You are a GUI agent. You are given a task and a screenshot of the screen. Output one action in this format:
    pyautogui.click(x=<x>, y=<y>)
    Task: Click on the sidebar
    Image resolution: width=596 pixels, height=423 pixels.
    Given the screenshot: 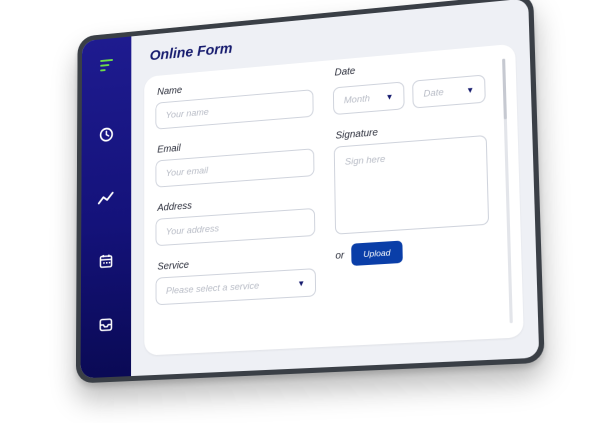 What is the action you would take?
    pyautogui.click(x=106, y=207)
    